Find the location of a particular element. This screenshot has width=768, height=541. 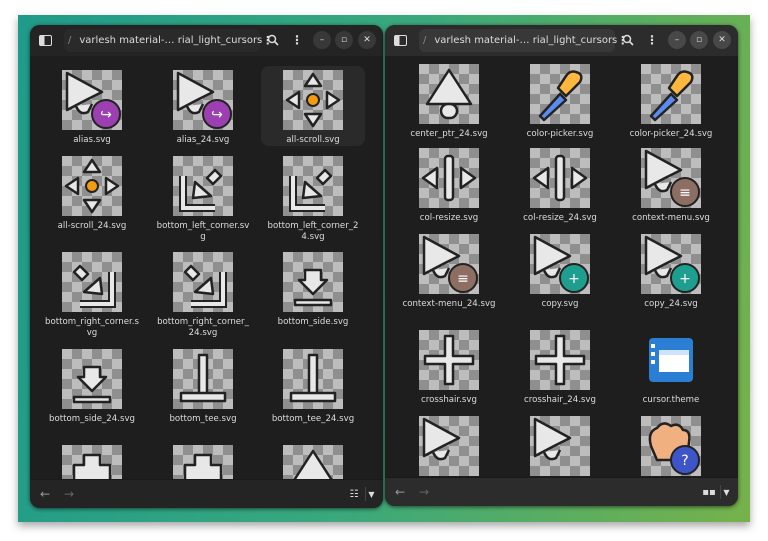

file-item: bottom_side.svg is located at coordinates (313, 288).